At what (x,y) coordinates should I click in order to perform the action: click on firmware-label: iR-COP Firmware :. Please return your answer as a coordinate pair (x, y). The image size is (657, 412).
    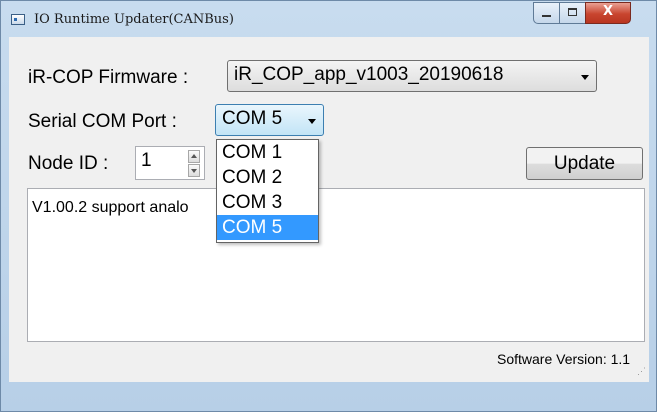
    Looking at the image, I should click on (108, 77).